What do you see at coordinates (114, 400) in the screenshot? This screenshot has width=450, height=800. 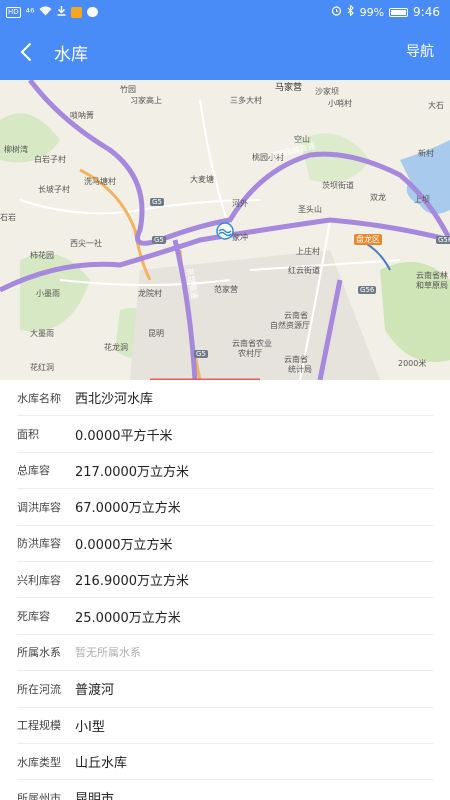 I see `detail-value: 西北沙河水库` at bounding box center [114, 400].